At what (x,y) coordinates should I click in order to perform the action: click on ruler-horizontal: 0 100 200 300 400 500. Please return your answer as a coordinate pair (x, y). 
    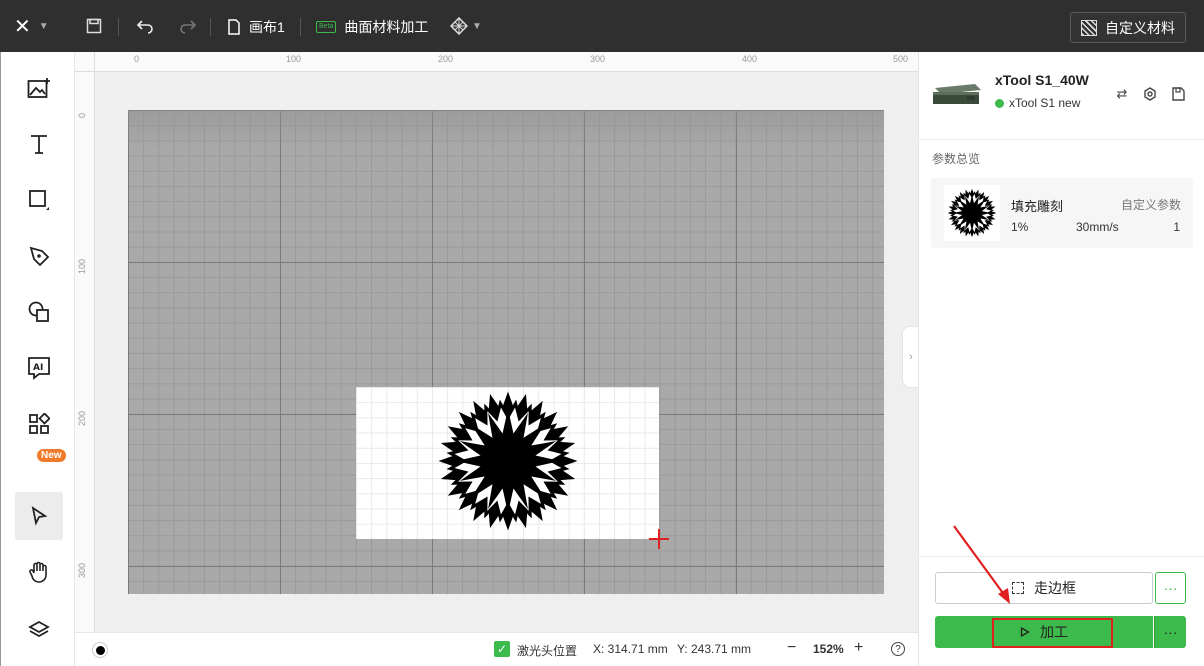
    Looking at the image, I should click on (506, 62).